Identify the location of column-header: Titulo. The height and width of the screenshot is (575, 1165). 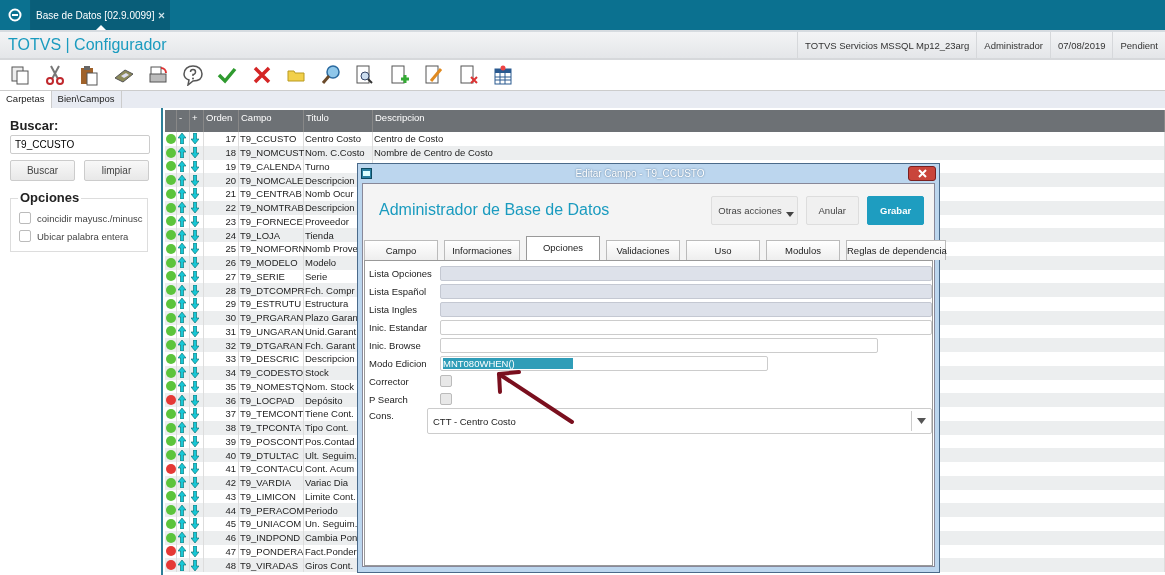
(338, 121).